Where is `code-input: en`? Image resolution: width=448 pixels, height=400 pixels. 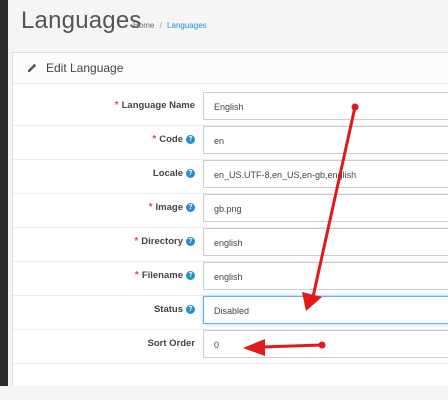
code-input: en is located at coordinates (325, 140).